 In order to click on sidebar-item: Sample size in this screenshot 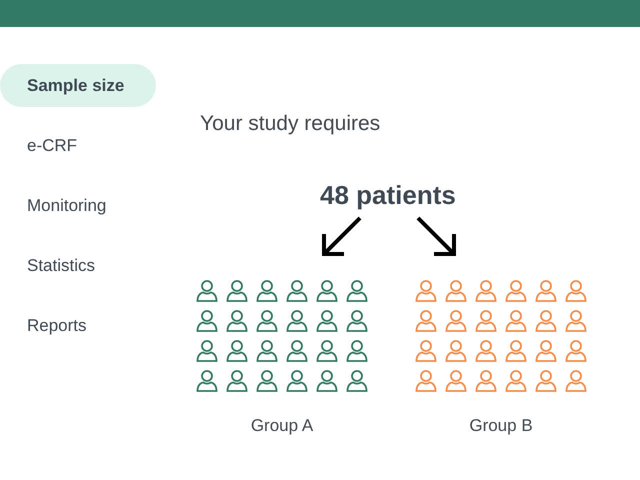, I will do `click(78, 85)`.